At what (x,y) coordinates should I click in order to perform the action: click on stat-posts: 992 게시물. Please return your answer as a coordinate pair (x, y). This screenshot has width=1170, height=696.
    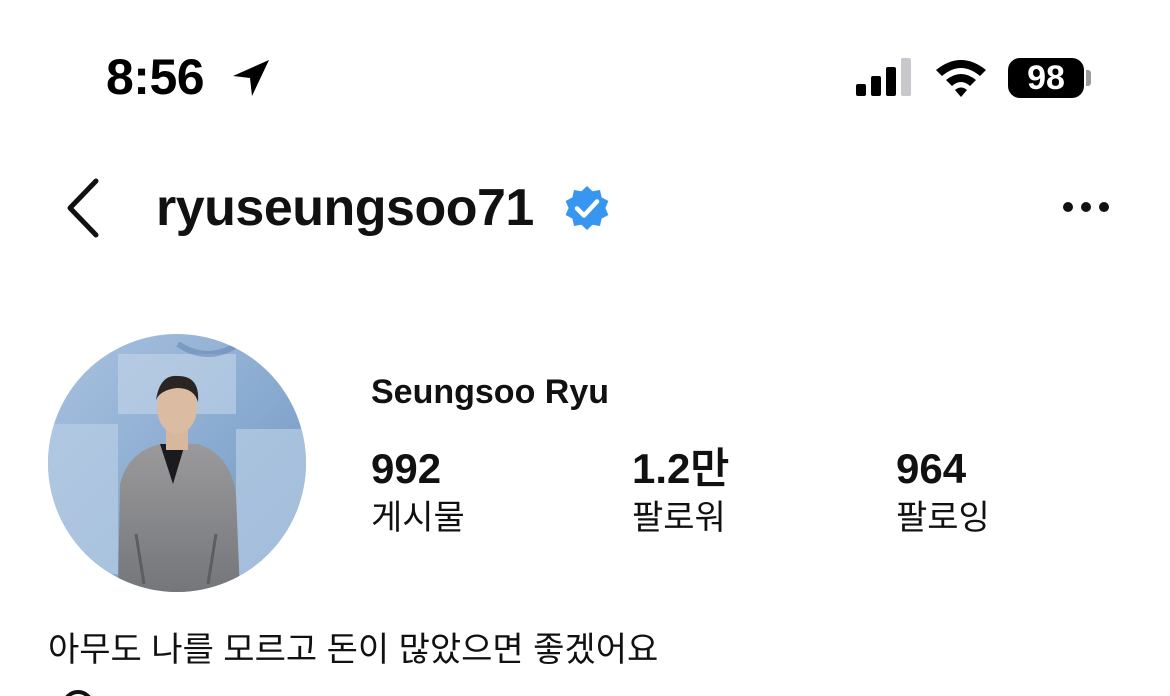
    Looking at the image, I should click on (418, 493).